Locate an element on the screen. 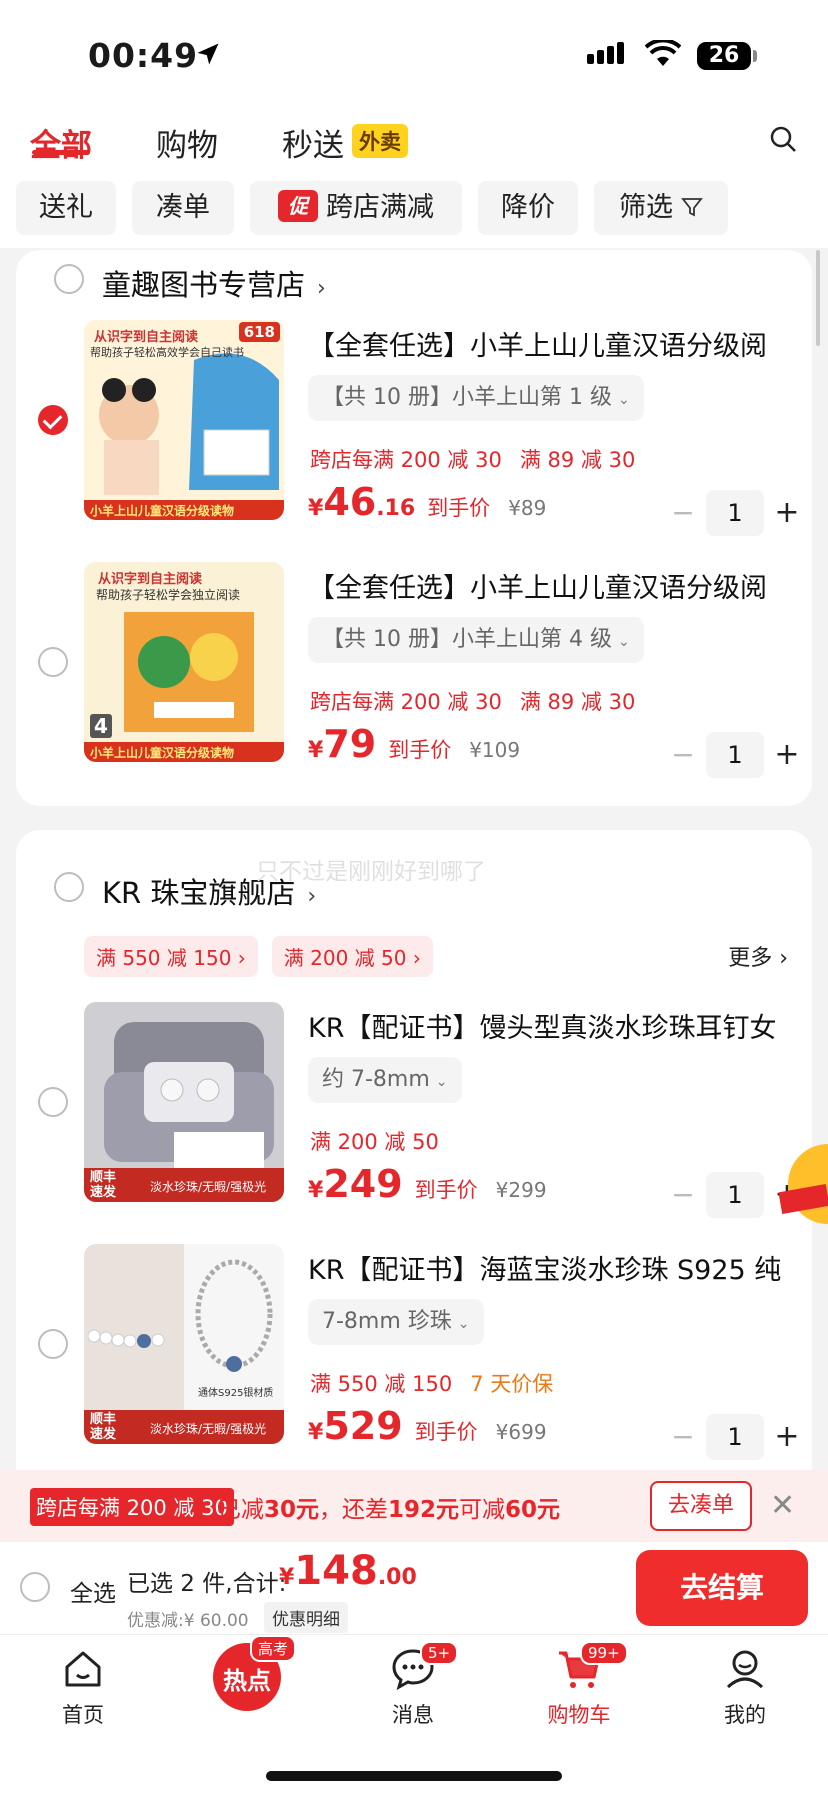 The height and width of the screenshot is (1795, 828). filter-gift: 送礼 is located at coordinates (66, 208).